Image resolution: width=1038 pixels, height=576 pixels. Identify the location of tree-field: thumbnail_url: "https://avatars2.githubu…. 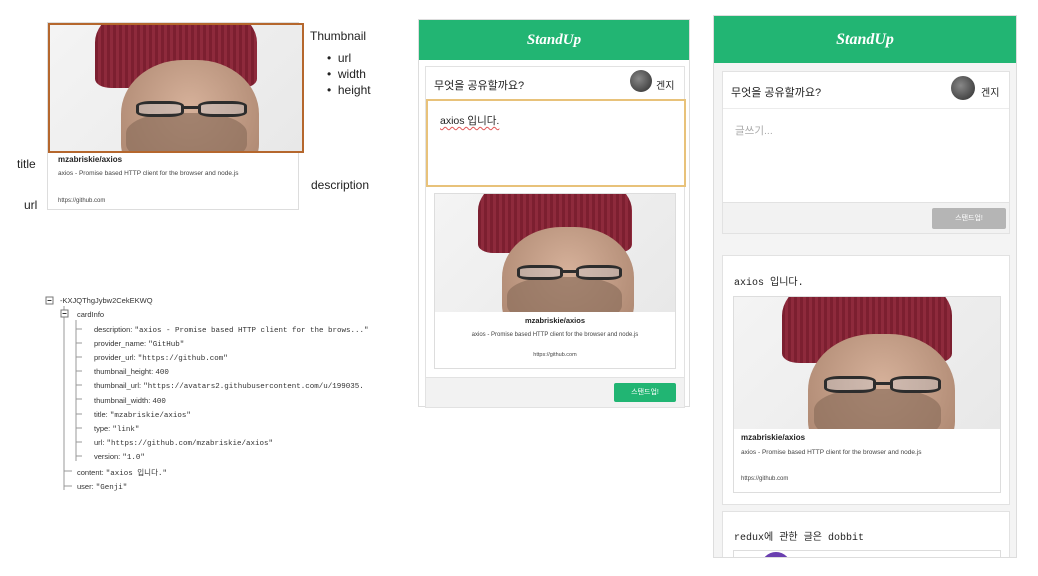
(229, 386).